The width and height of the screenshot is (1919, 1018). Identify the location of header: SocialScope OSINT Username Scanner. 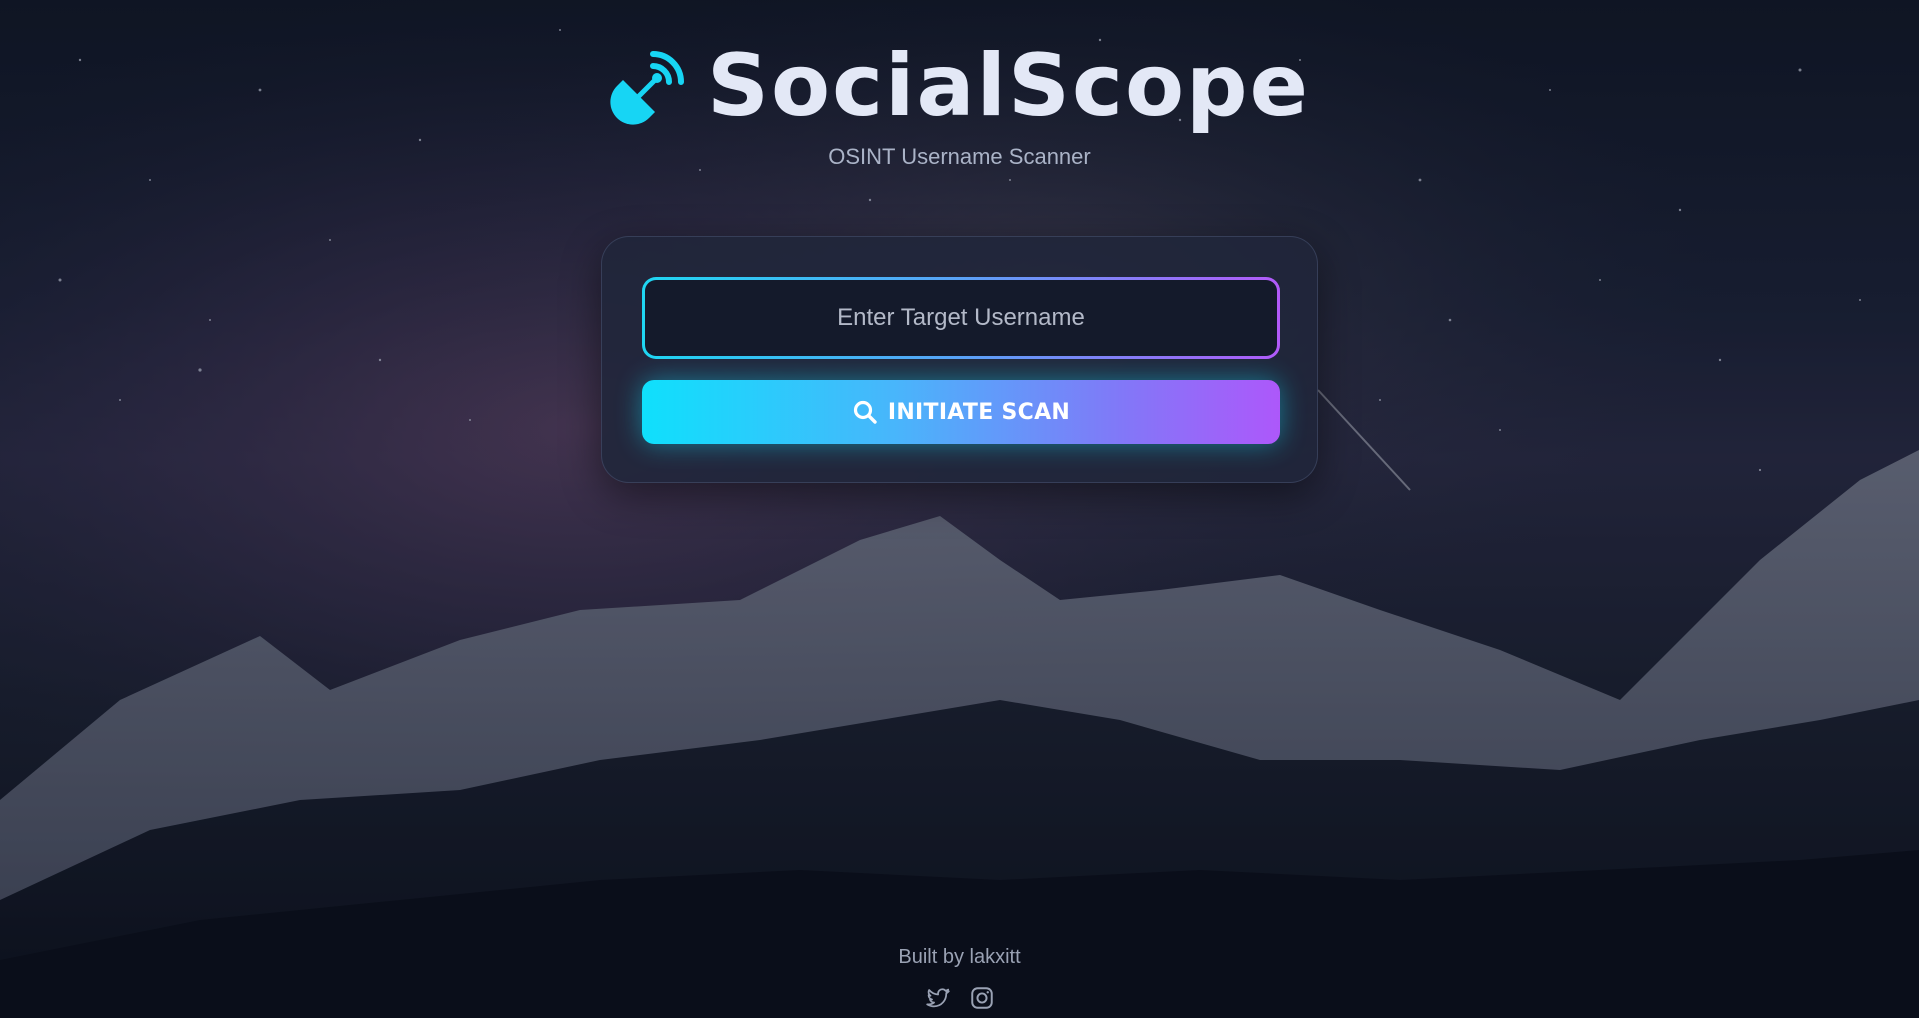
(959, 103).